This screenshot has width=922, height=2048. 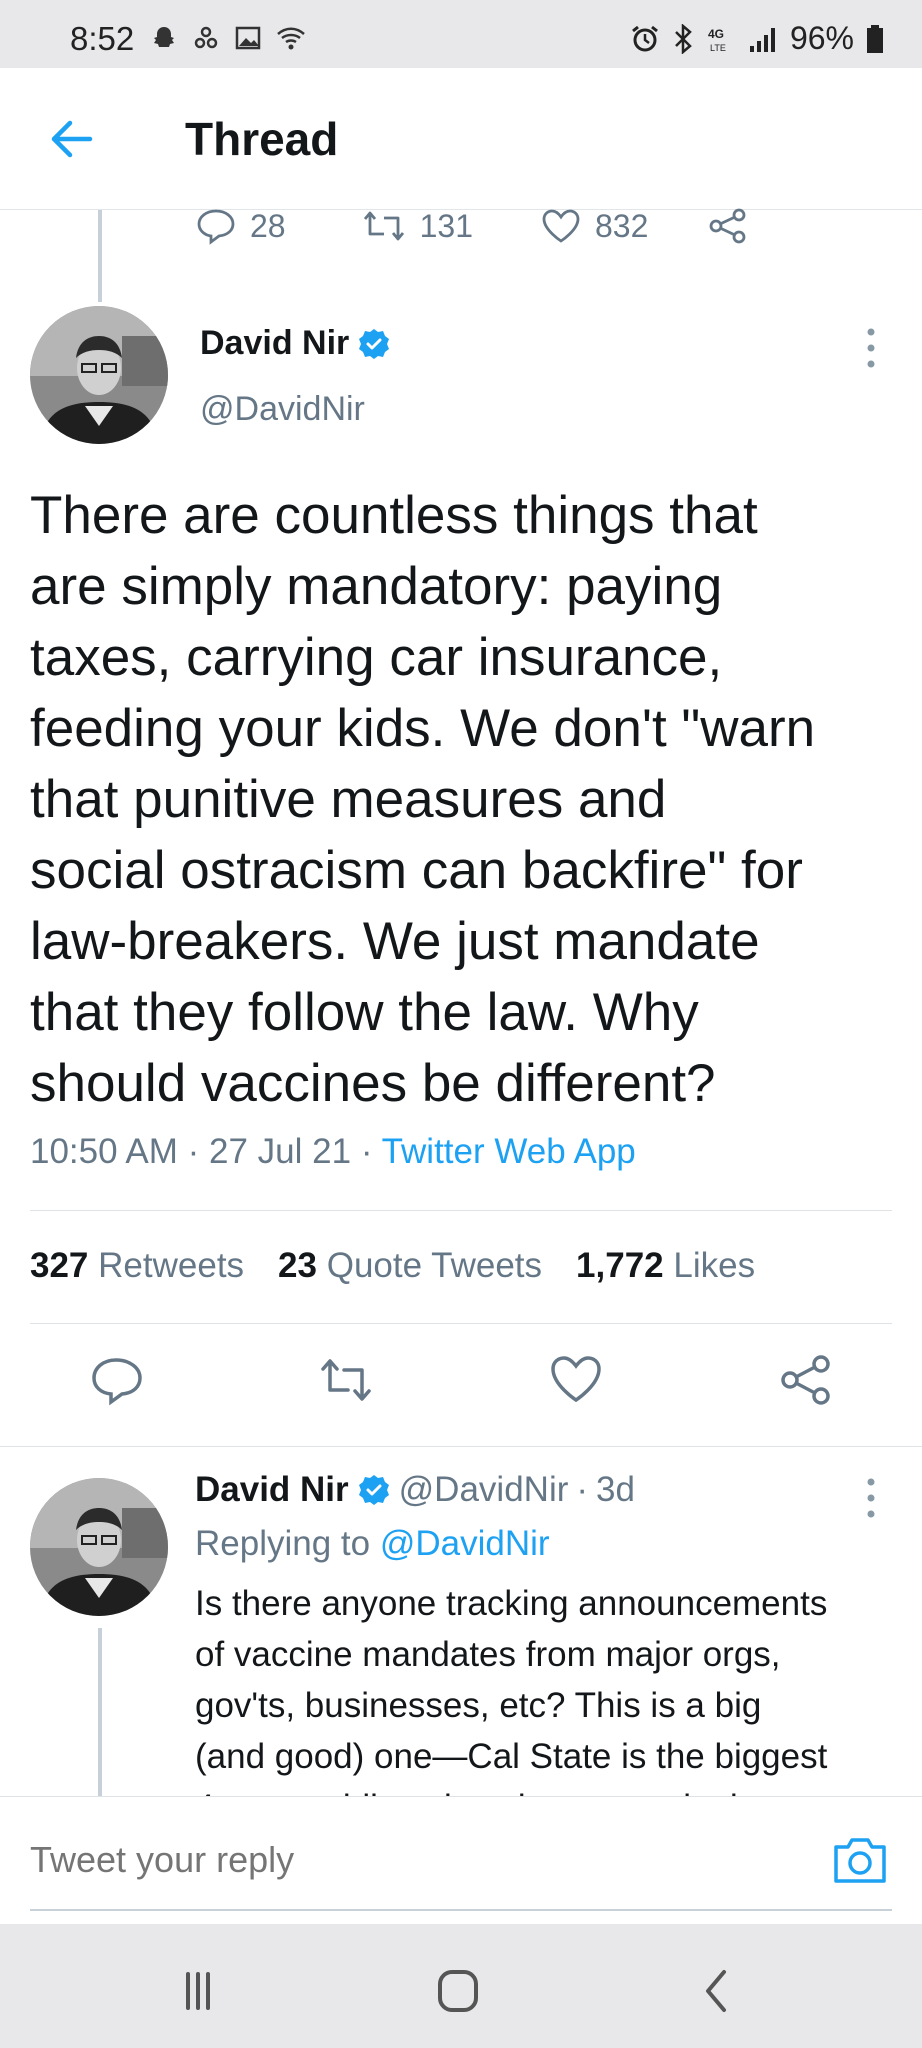 What do you see at coordinates (461, 139) in the screenshot?
I see `thread-header: Thread` at bounding box center [461, 139].